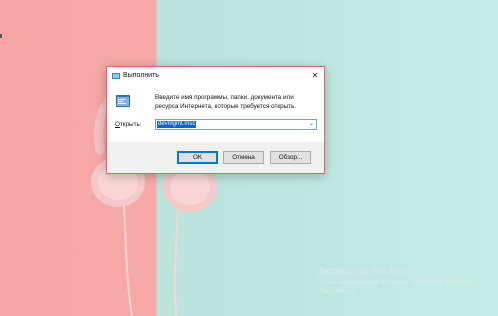 This screenshot has height=316, width=498. Describe the element at coordinates (364, 271) in the screenshot. I see `watermark-title: Активация Windows` at that location.